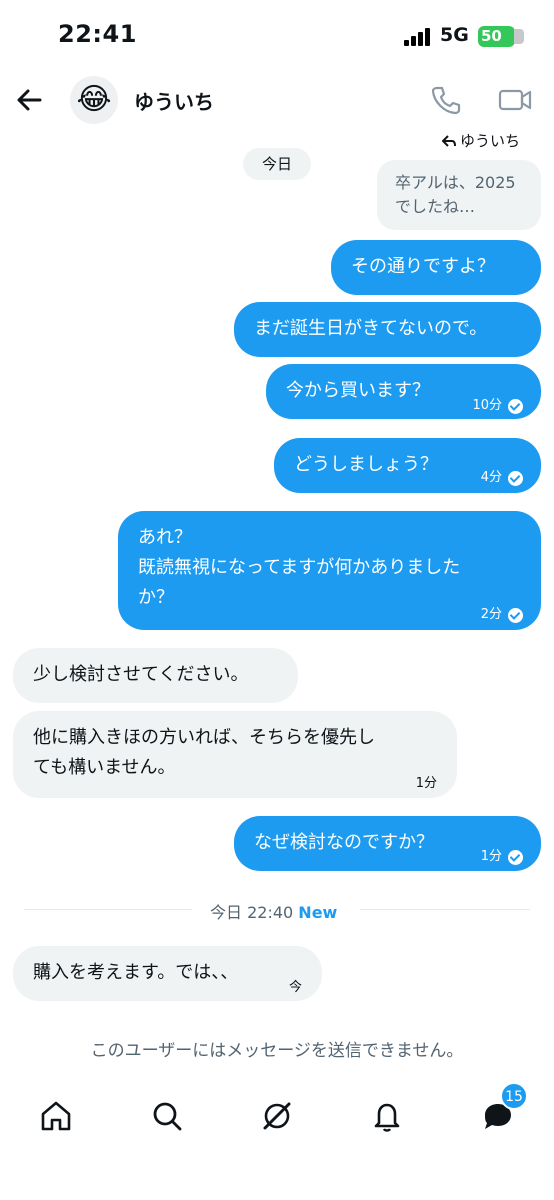 The width and height of the screenshot is (554, 1200). What do you see at coordinates (358, 390) in the screenshot?
I see `message-text: 今から買います？` at bounding box center [358, 390].